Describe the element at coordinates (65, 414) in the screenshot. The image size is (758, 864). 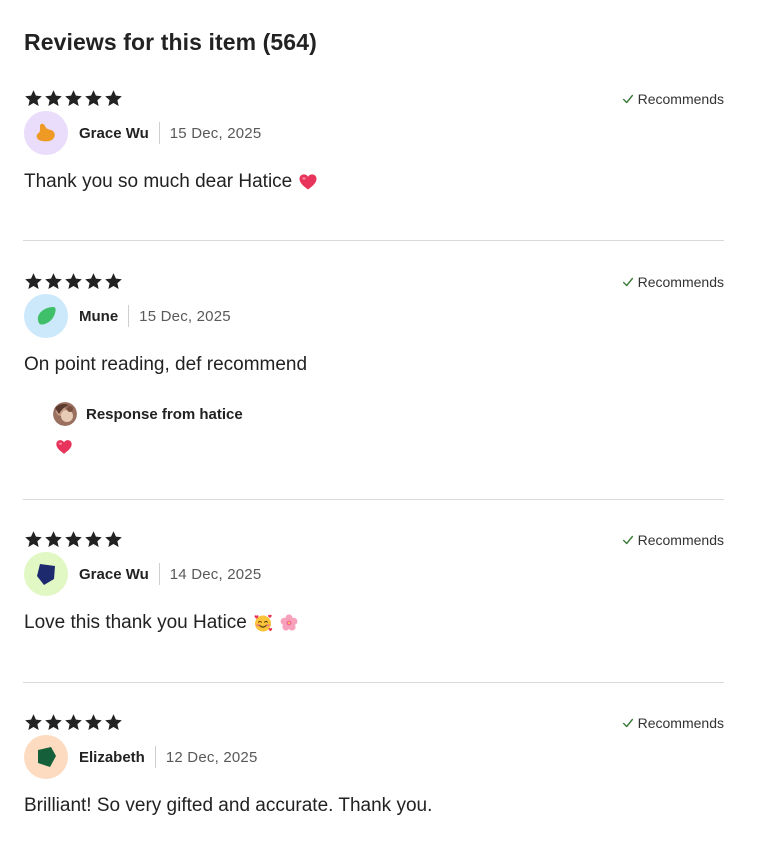
I see `seller-avatar` at that location.